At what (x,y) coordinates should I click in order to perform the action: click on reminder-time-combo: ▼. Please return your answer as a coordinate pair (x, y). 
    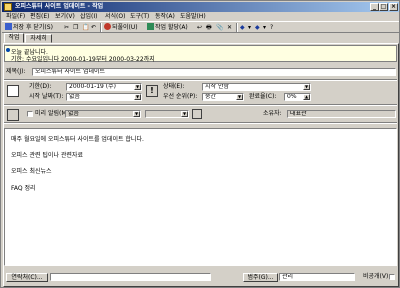
    Looking at the image, I should click on (167, 114).